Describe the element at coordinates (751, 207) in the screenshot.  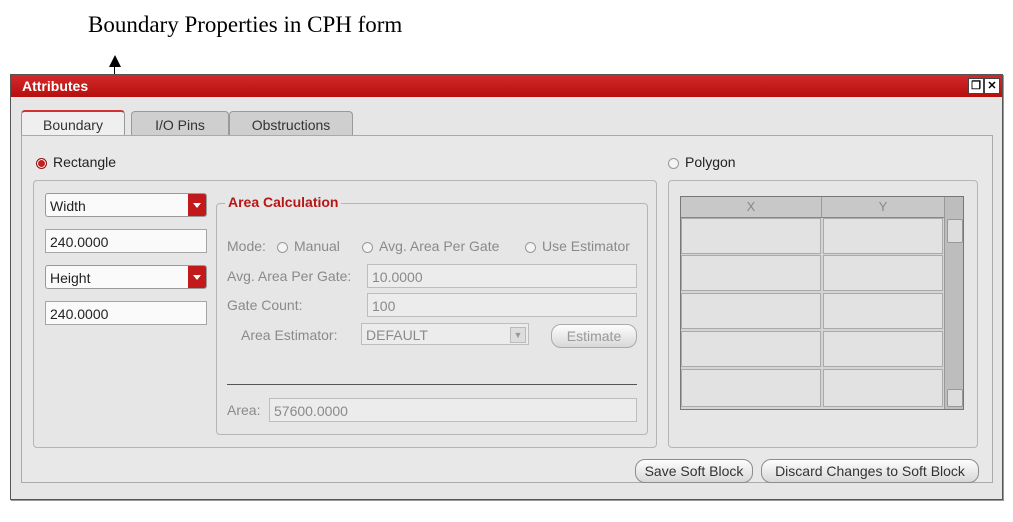
I see `column-x-header: X` at that location.